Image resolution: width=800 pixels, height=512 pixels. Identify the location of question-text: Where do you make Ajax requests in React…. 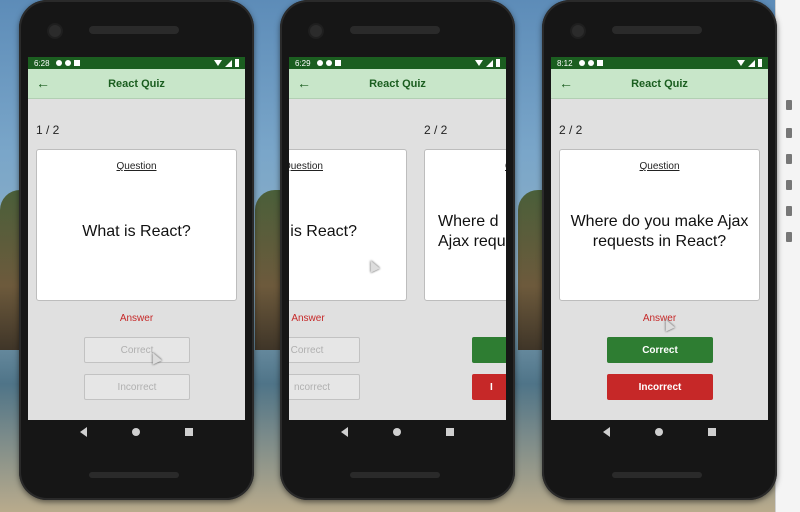
(659, 231).